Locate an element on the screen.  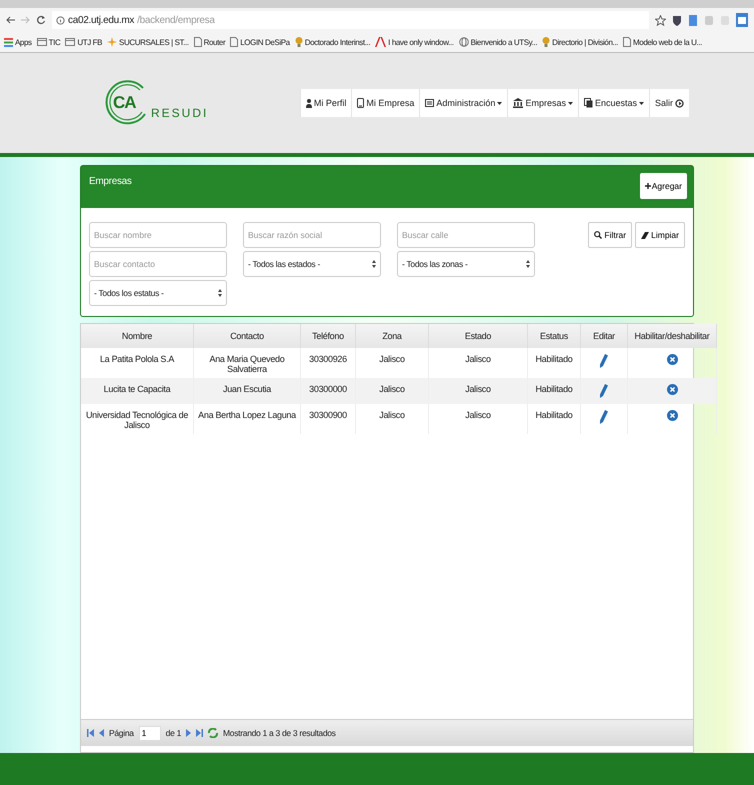
address-bar: ca02.utj.edu.mx /backend/empresa is located at coordinates (350, 20).